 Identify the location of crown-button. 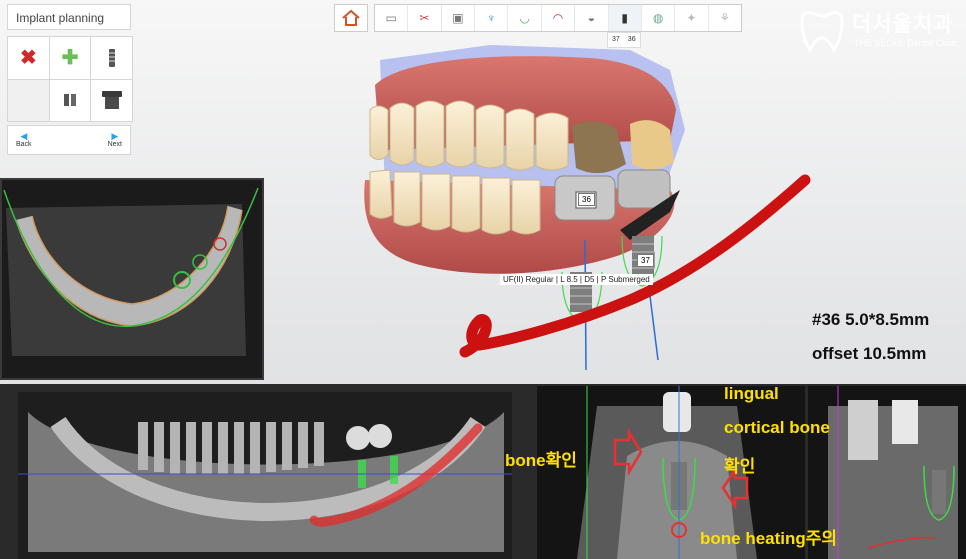
(111, 100).